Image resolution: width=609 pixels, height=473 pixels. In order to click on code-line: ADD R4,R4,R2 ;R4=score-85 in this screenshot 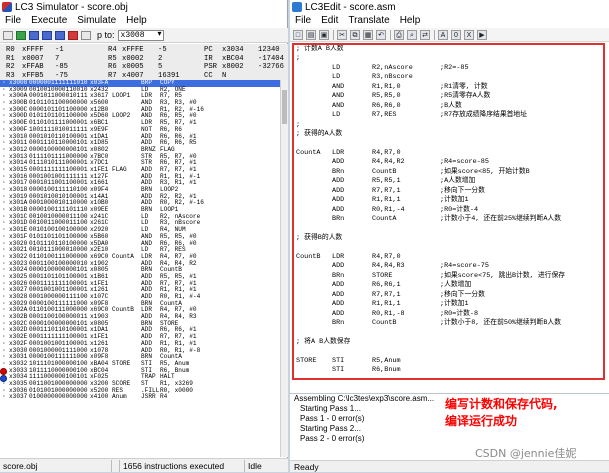, I will do `click(448, 162)`.